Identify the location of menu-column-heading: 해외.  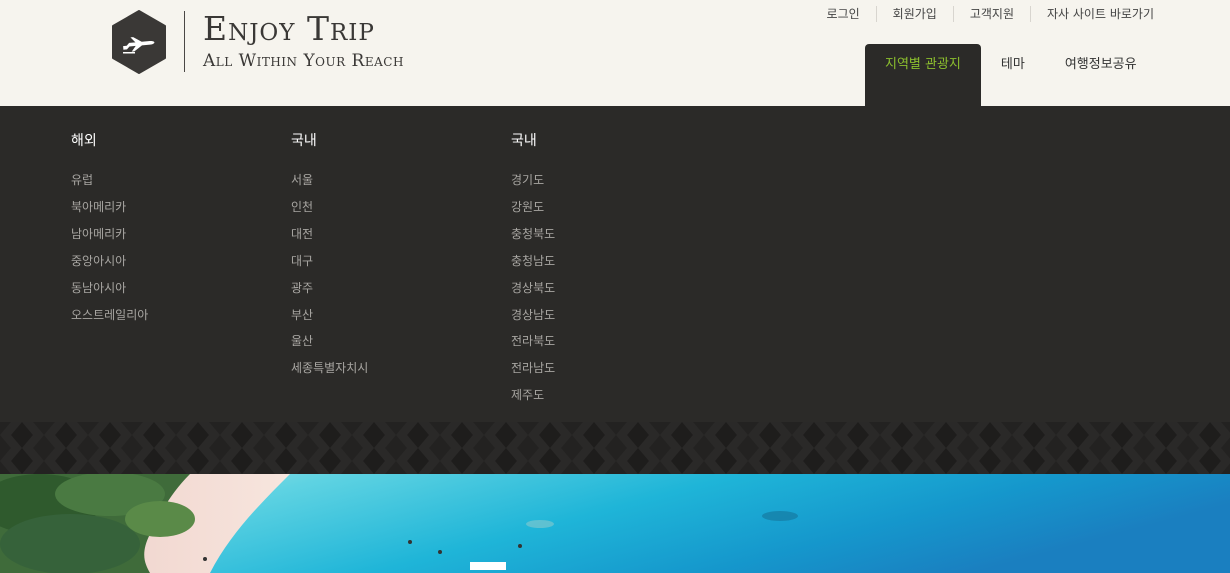
(84, 141).